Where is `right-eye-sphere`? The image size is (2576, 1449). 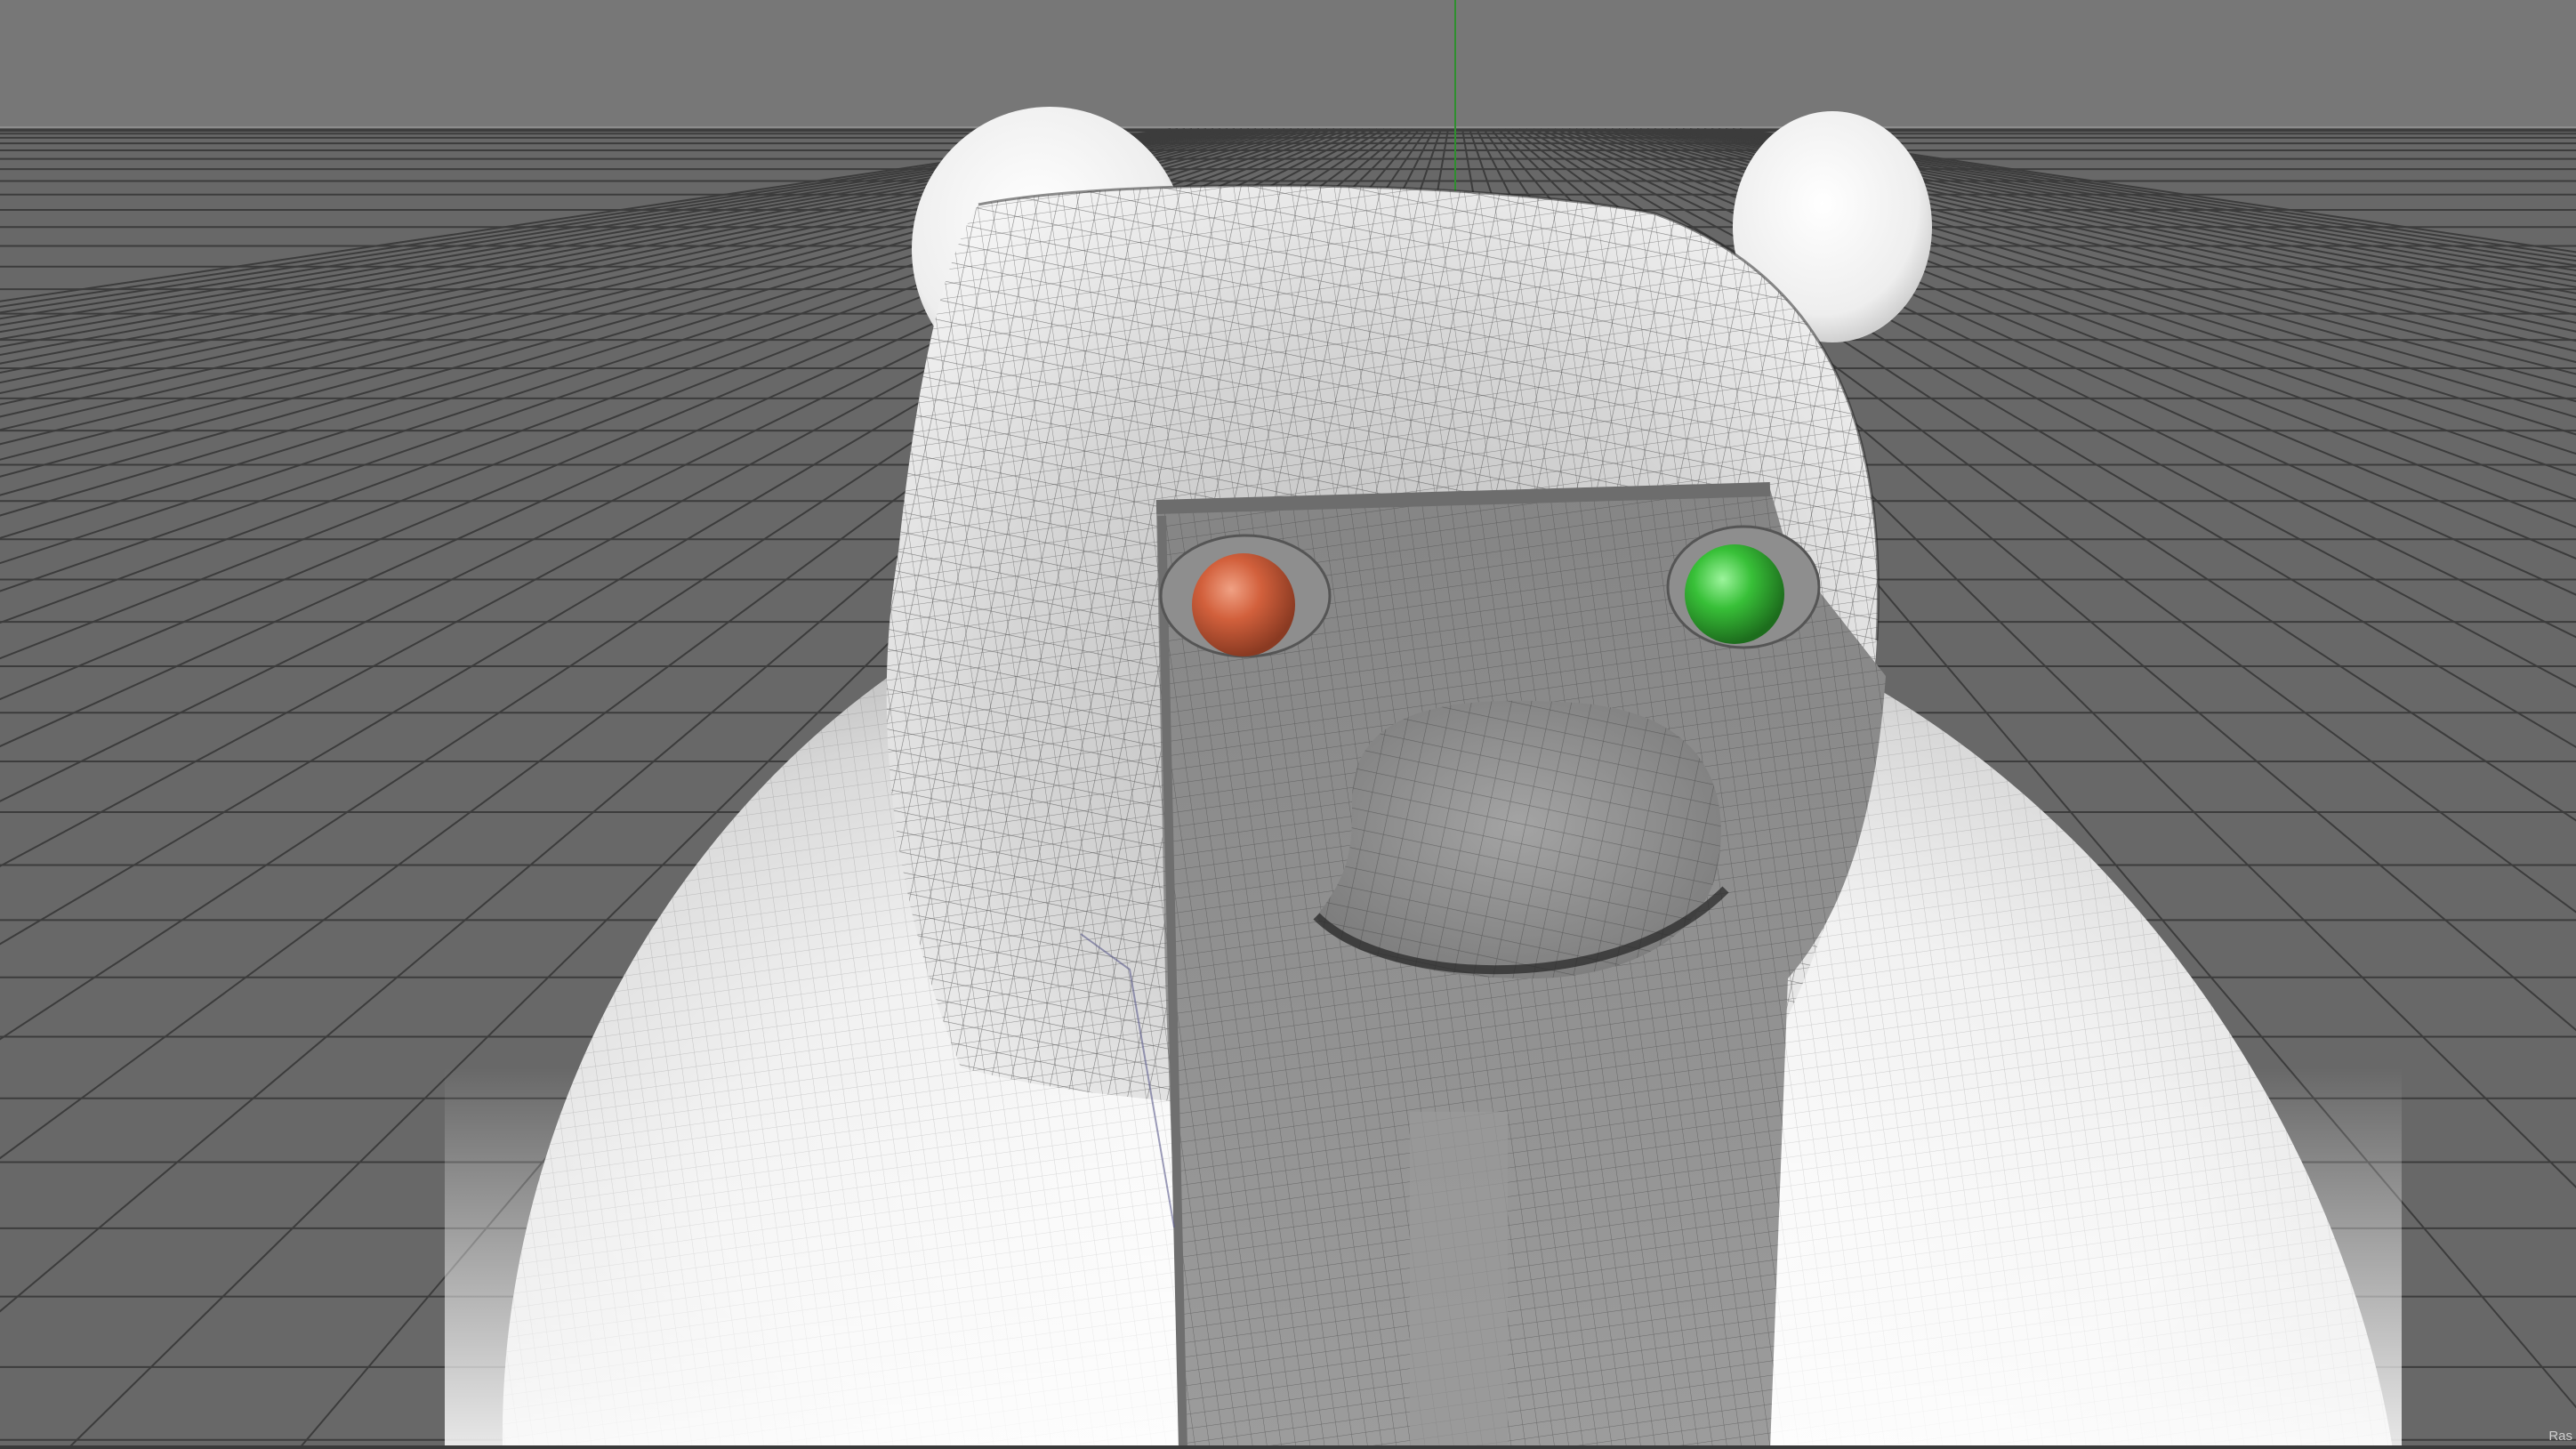
right-eye-sphere is located at coordinates (1734, 594).